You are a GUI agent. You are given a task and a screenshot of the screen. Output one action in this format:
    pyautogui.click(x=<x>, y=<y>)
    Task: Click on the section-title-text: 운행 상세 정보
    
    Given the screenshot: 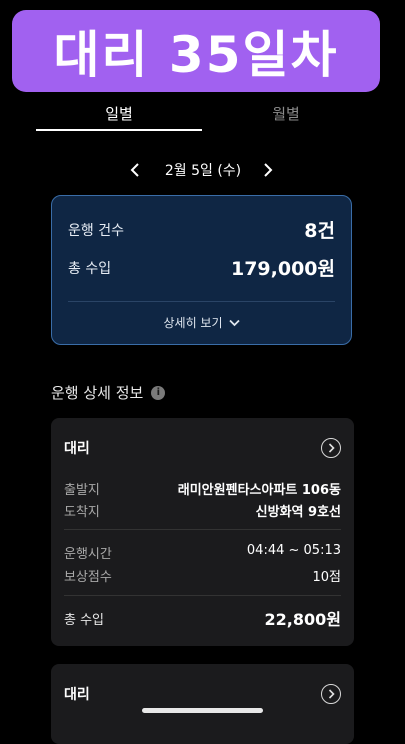 What is the action you would take?
    pyautogui.click(x=97, y=393)
    